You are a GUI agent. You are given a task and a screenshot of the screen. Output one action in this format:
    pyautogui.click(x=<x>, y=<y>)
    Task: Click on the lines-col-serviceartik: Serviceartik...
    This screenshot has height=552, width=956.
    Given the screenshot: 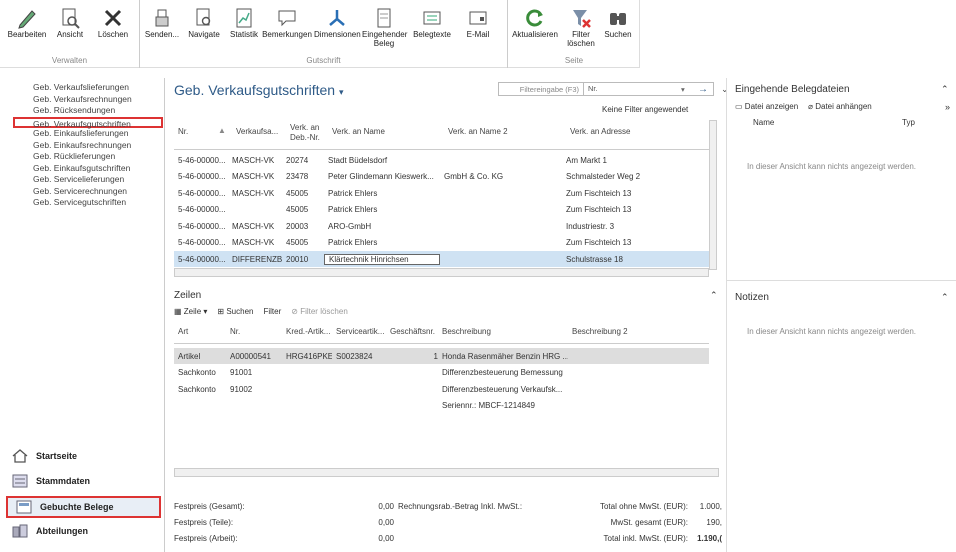 What is the action you would take?
    pyautogui.click(x=359, y=331)
    